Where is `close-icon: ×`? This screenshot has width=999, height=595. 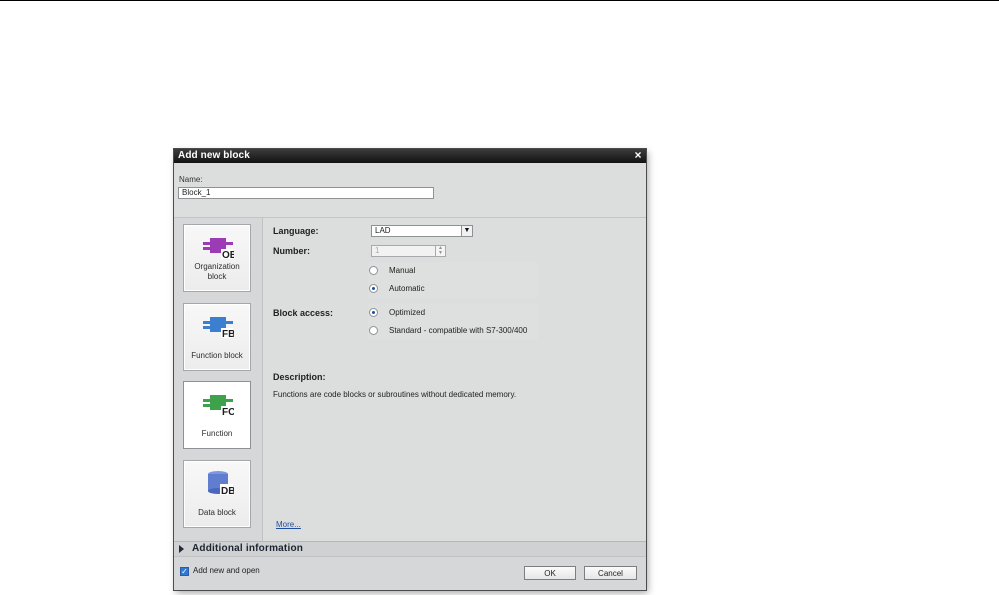
close-icon: × is located at coordinates (638, 155).